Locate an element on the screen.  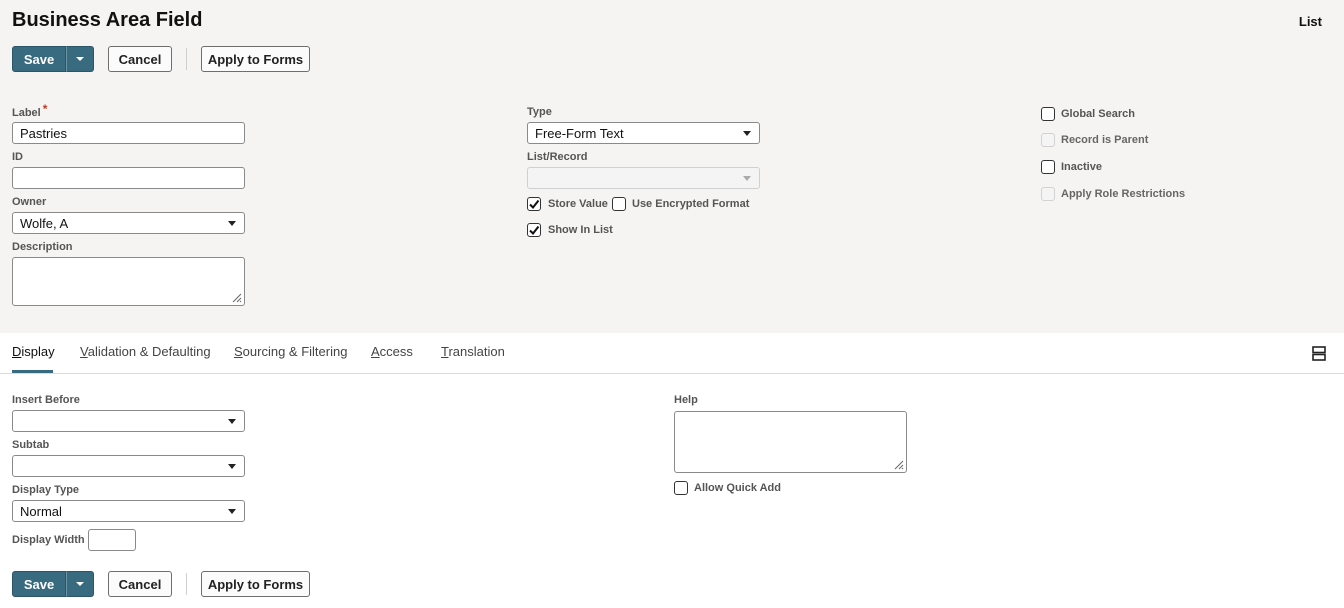
id-input is located at coordinates (128, 178).